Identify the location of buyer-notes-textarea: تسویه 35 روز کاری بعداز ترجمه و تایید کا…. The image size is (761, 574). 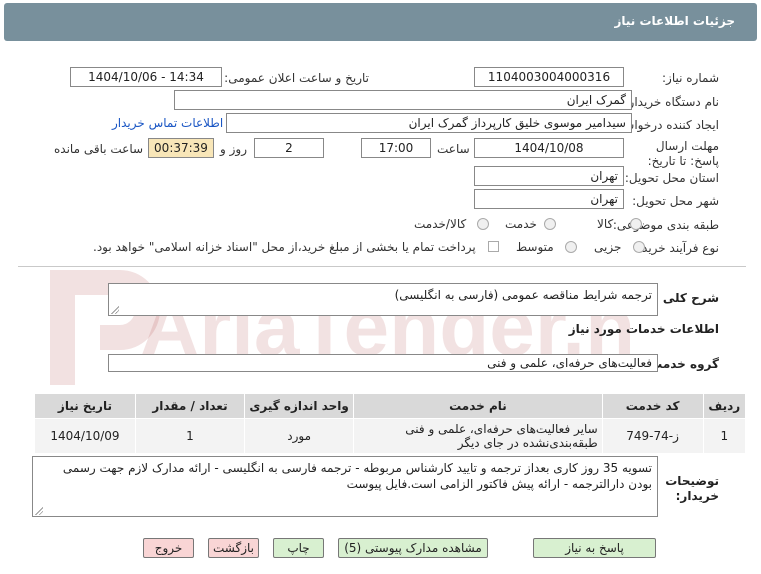
(345, 486).